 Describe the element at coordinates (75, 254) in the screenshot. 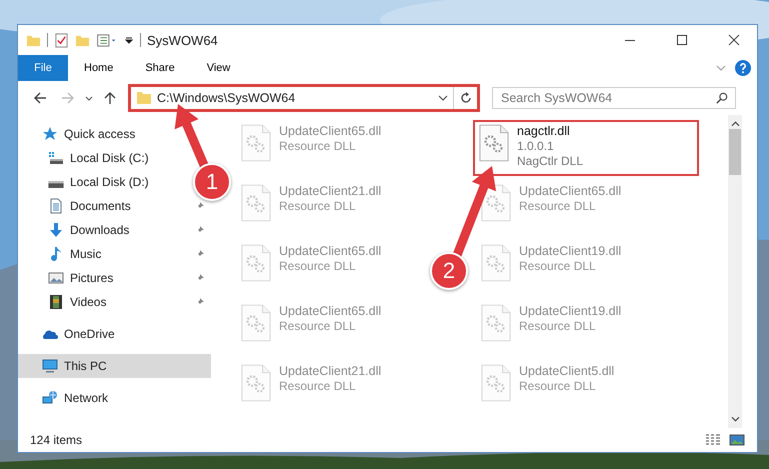

I see `nav-item: Music` at that location.